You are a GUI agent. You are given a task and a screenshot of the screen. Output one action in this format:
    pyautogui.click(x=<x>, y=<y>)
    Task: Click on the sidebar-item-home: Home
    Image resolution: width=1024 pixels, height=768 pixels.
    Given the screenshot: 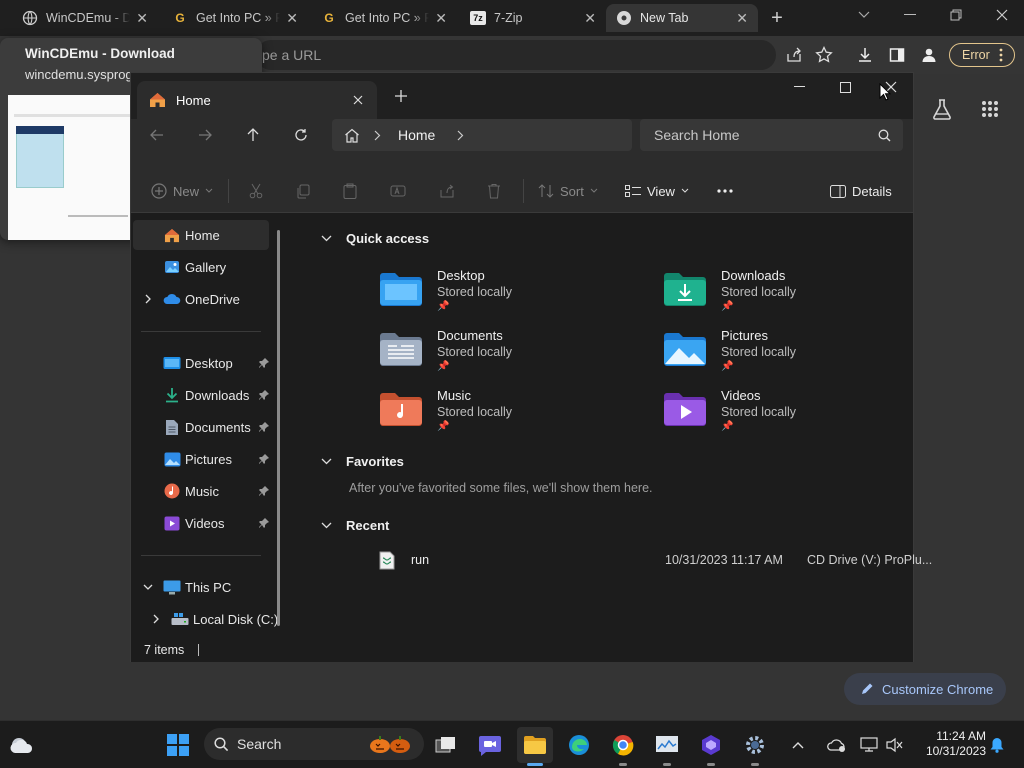 What is the action you would take?
    pyautogui.click(x=201, y=235)
    